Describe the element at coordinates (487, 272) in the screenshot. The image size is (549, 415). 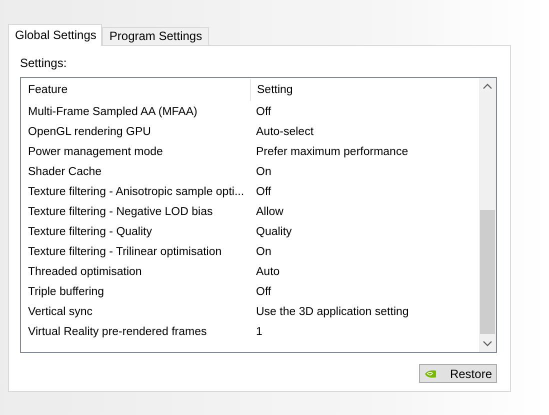
I see `scroll-thumb` at that location.